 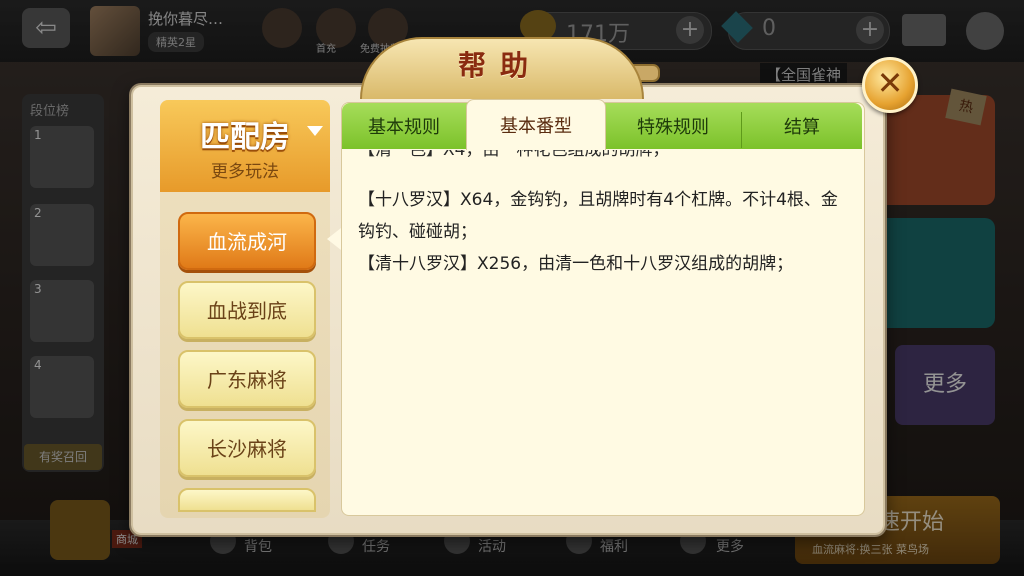 I want to click on mode-header-subtitle: 更多玩法, so click(x=245, y=172).